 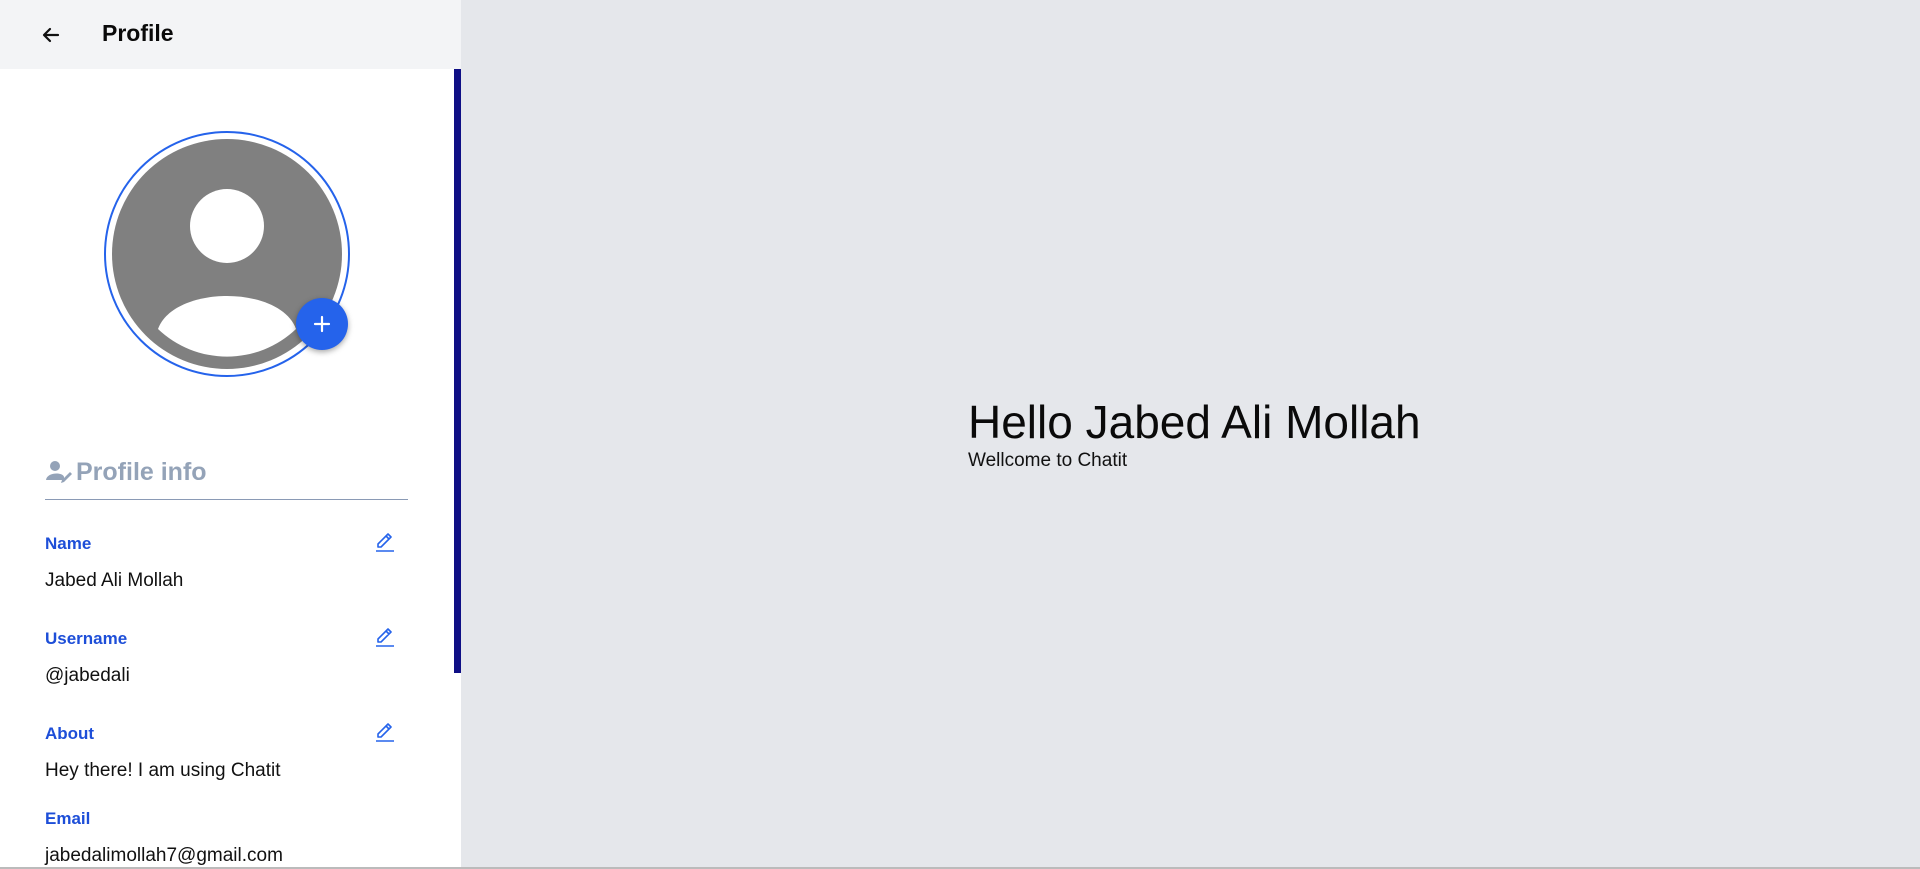 What do you see at coordinates (226, 478) in the screenshot?
I see `profile-info-heading: Profile info` at bounding box center [226, 478].